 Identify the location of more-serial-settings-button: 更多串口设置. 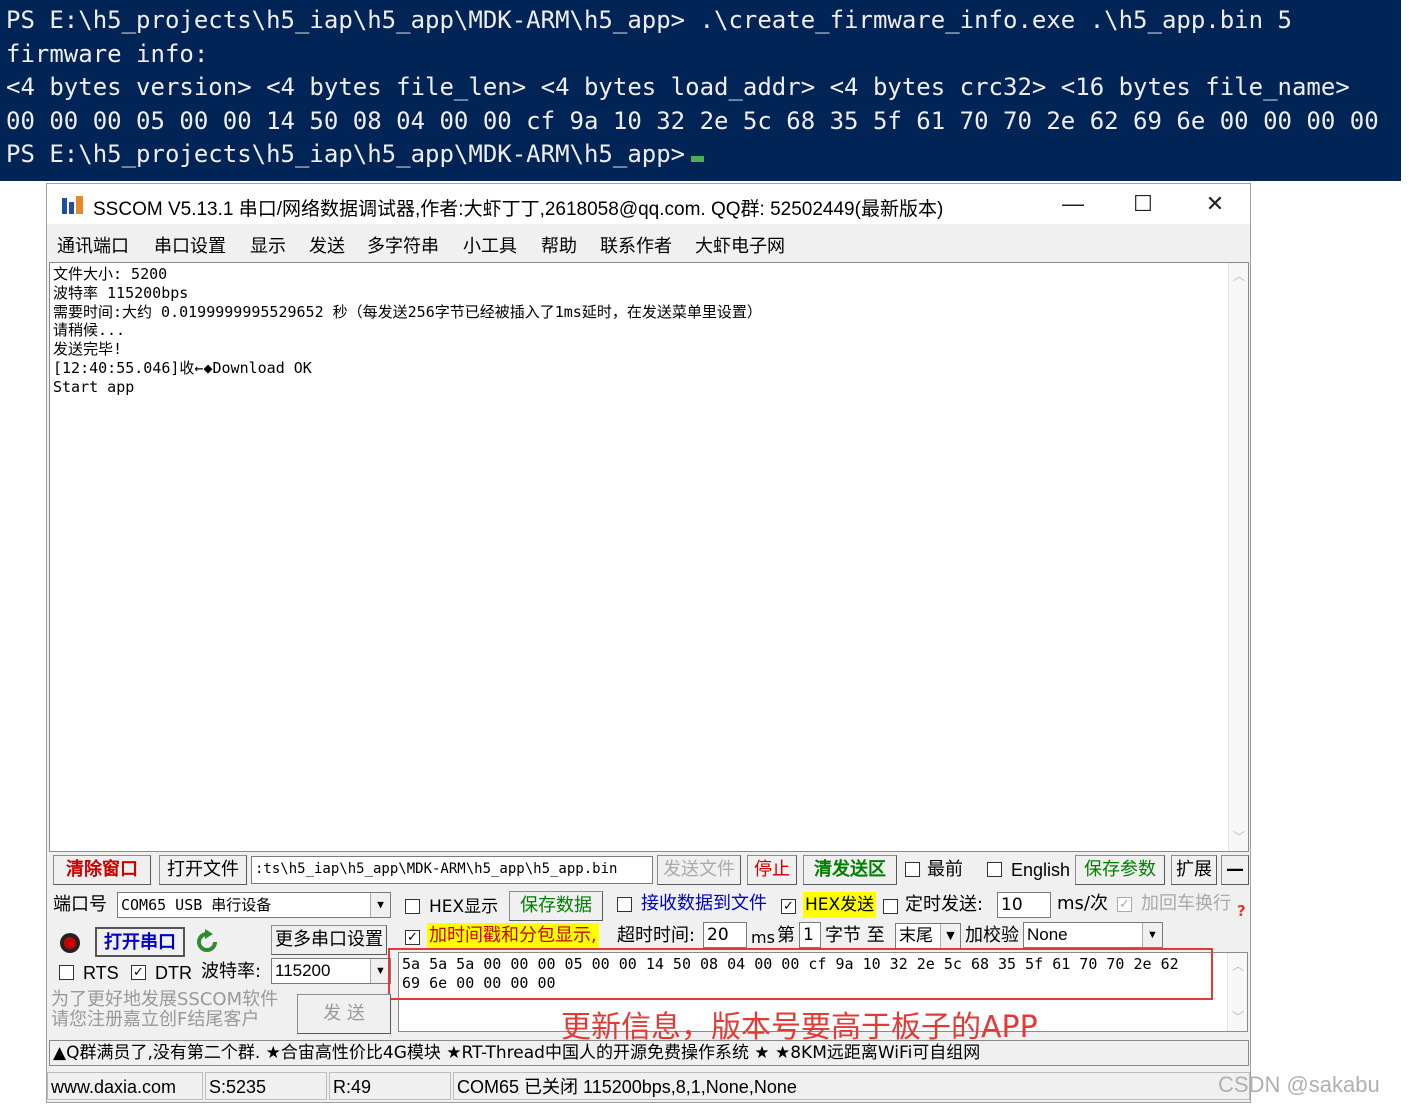
(329, 940).